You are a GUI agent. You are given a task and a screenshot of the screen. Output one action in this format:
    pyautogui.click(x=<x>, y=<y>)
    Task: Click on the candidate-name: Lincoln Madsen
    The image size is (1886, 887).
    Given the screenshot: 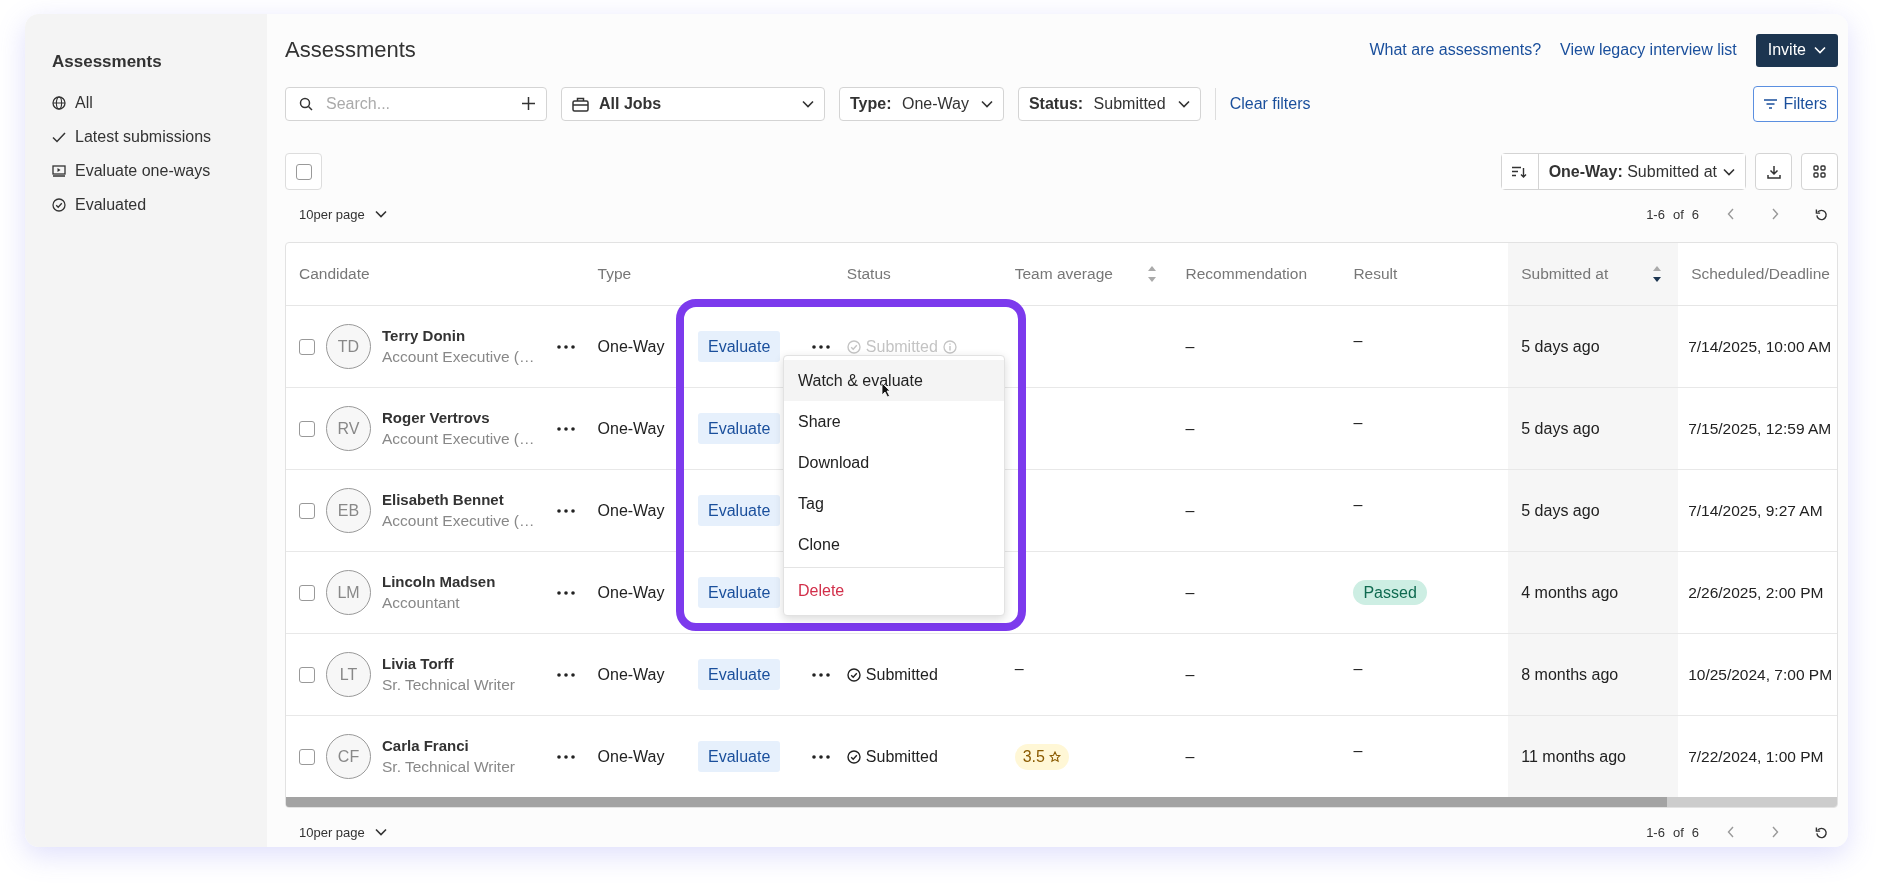 What is the action you would take?
    pyautogui.click(x=461, y=581)
    